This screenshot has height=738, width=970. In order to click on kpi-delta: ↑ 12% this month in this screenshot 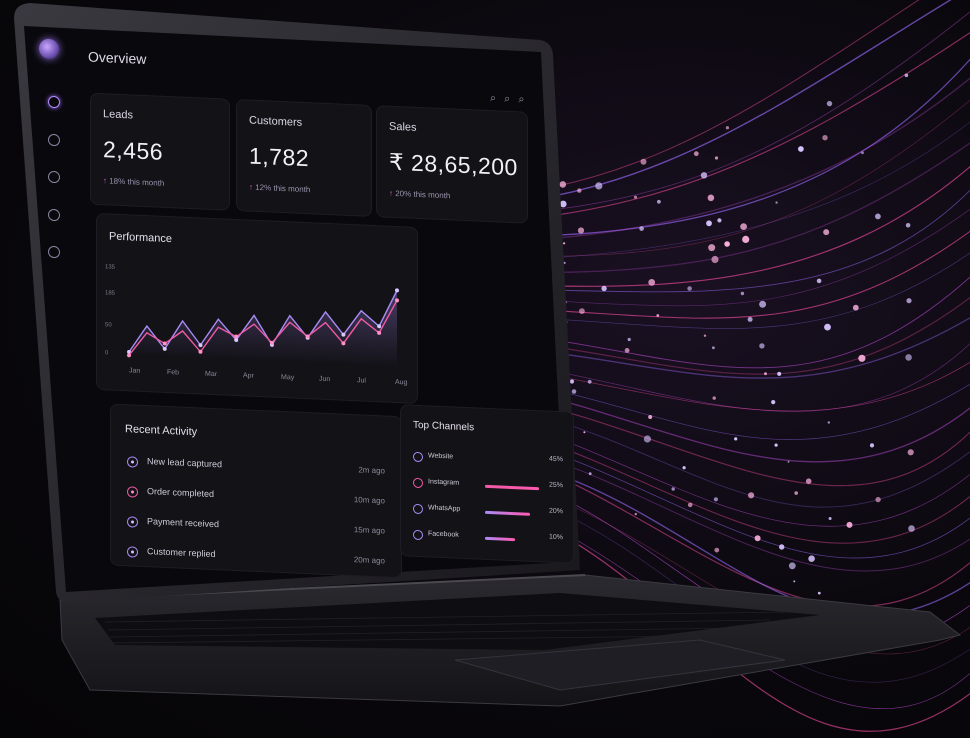, I will do `click(279, 189)`.